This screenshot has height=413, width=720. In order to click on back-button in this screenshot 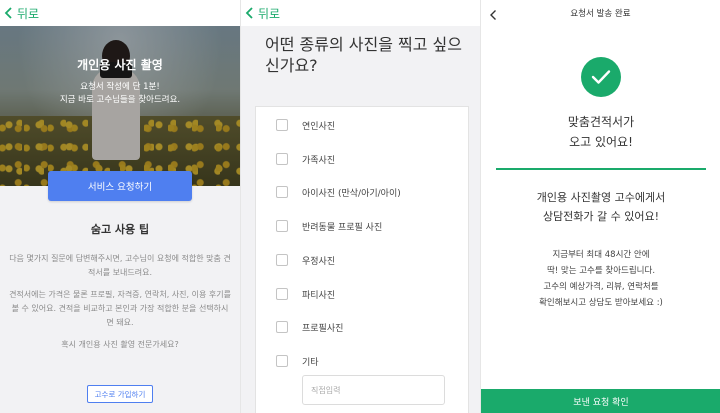, I will do `click(493, 15)`.